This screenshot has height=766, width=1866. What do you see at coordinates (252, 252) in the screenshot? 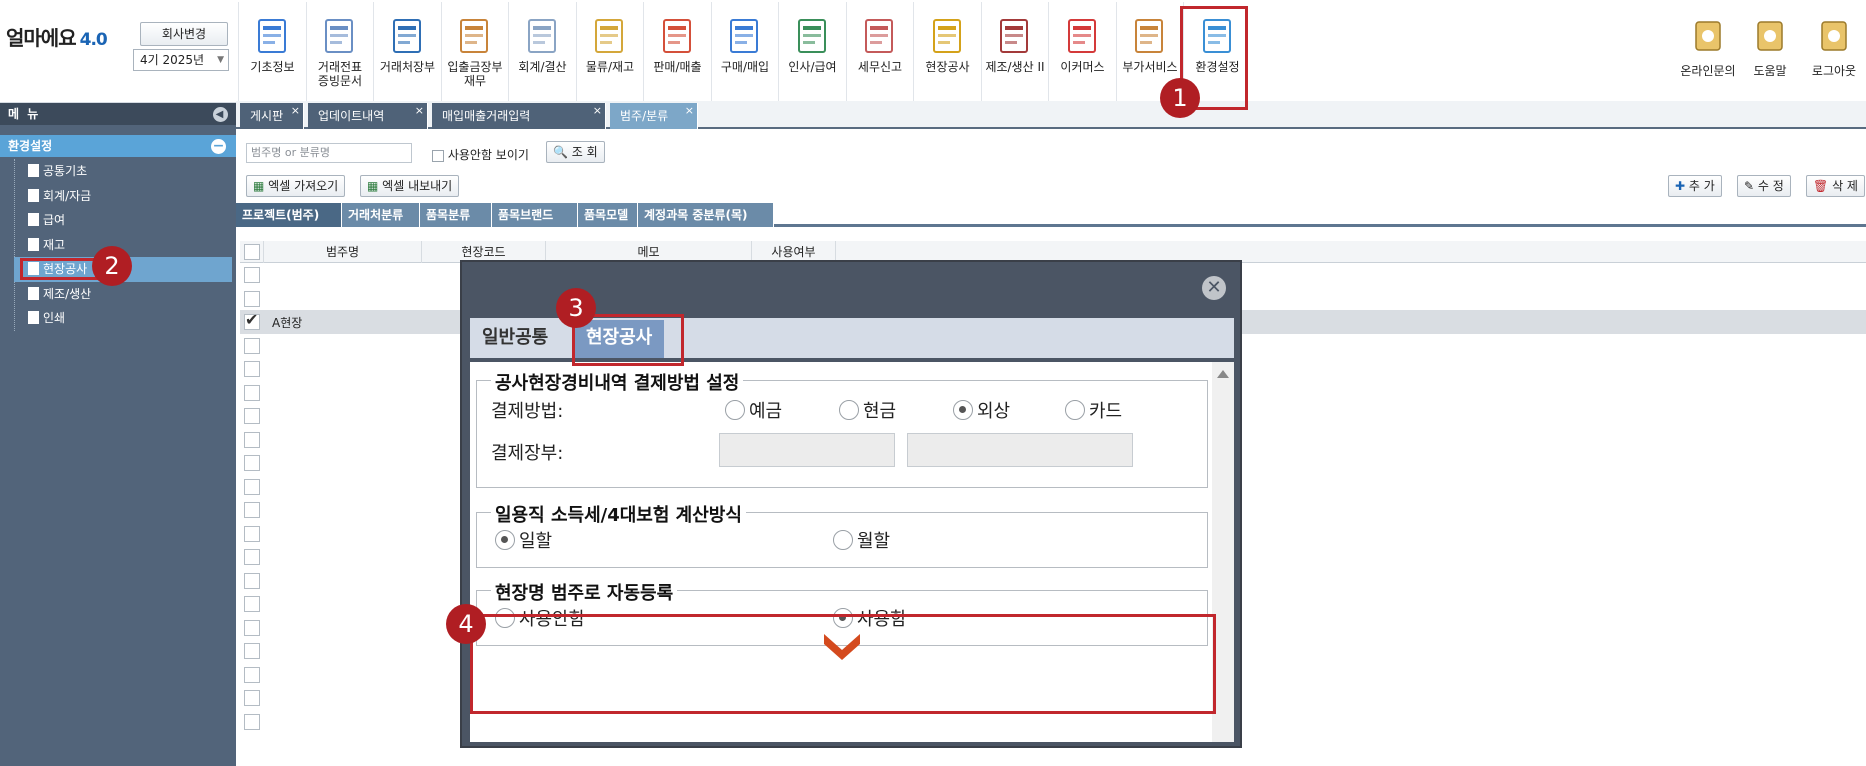
I see `grid-select-all` at bounding box center [252, 252].